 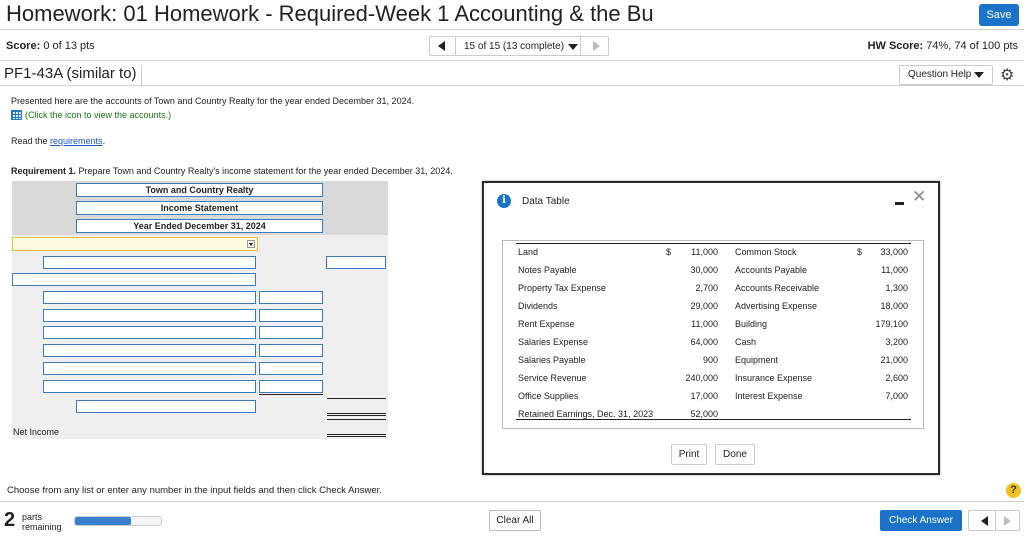 What do you see at coordinates (774, 378) in the screenshot?
I see `account-name: Insurance Expense` at bounding box center [774, 378].